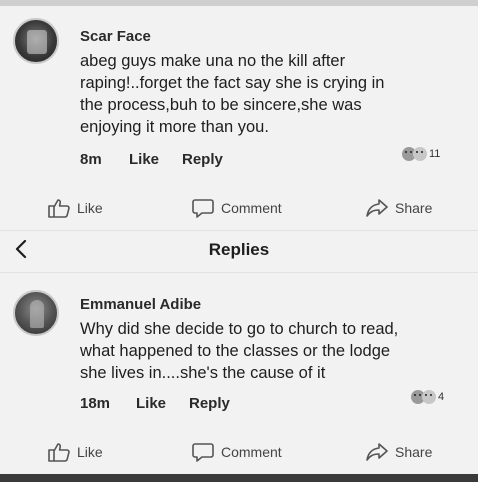 The image size is (478, 482). What do you see at coordinates (209, 403) in the screenshot?
I see `reply-reply-link: Reply` at bounding box center [209, 403].